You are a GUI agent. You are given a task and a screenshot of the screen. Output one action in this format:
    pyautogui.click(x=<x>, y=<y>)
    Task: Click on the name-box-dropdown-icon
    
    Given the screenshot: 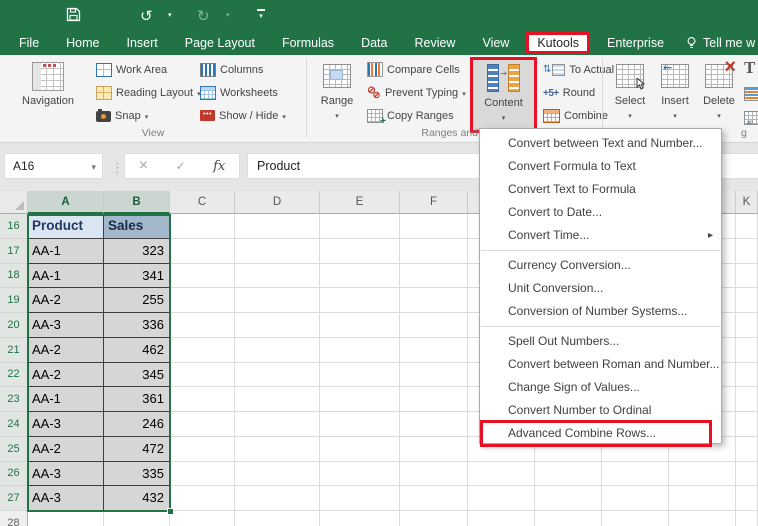 What is the action you would take?
    pyautogui.click(x=96, y=166)
    